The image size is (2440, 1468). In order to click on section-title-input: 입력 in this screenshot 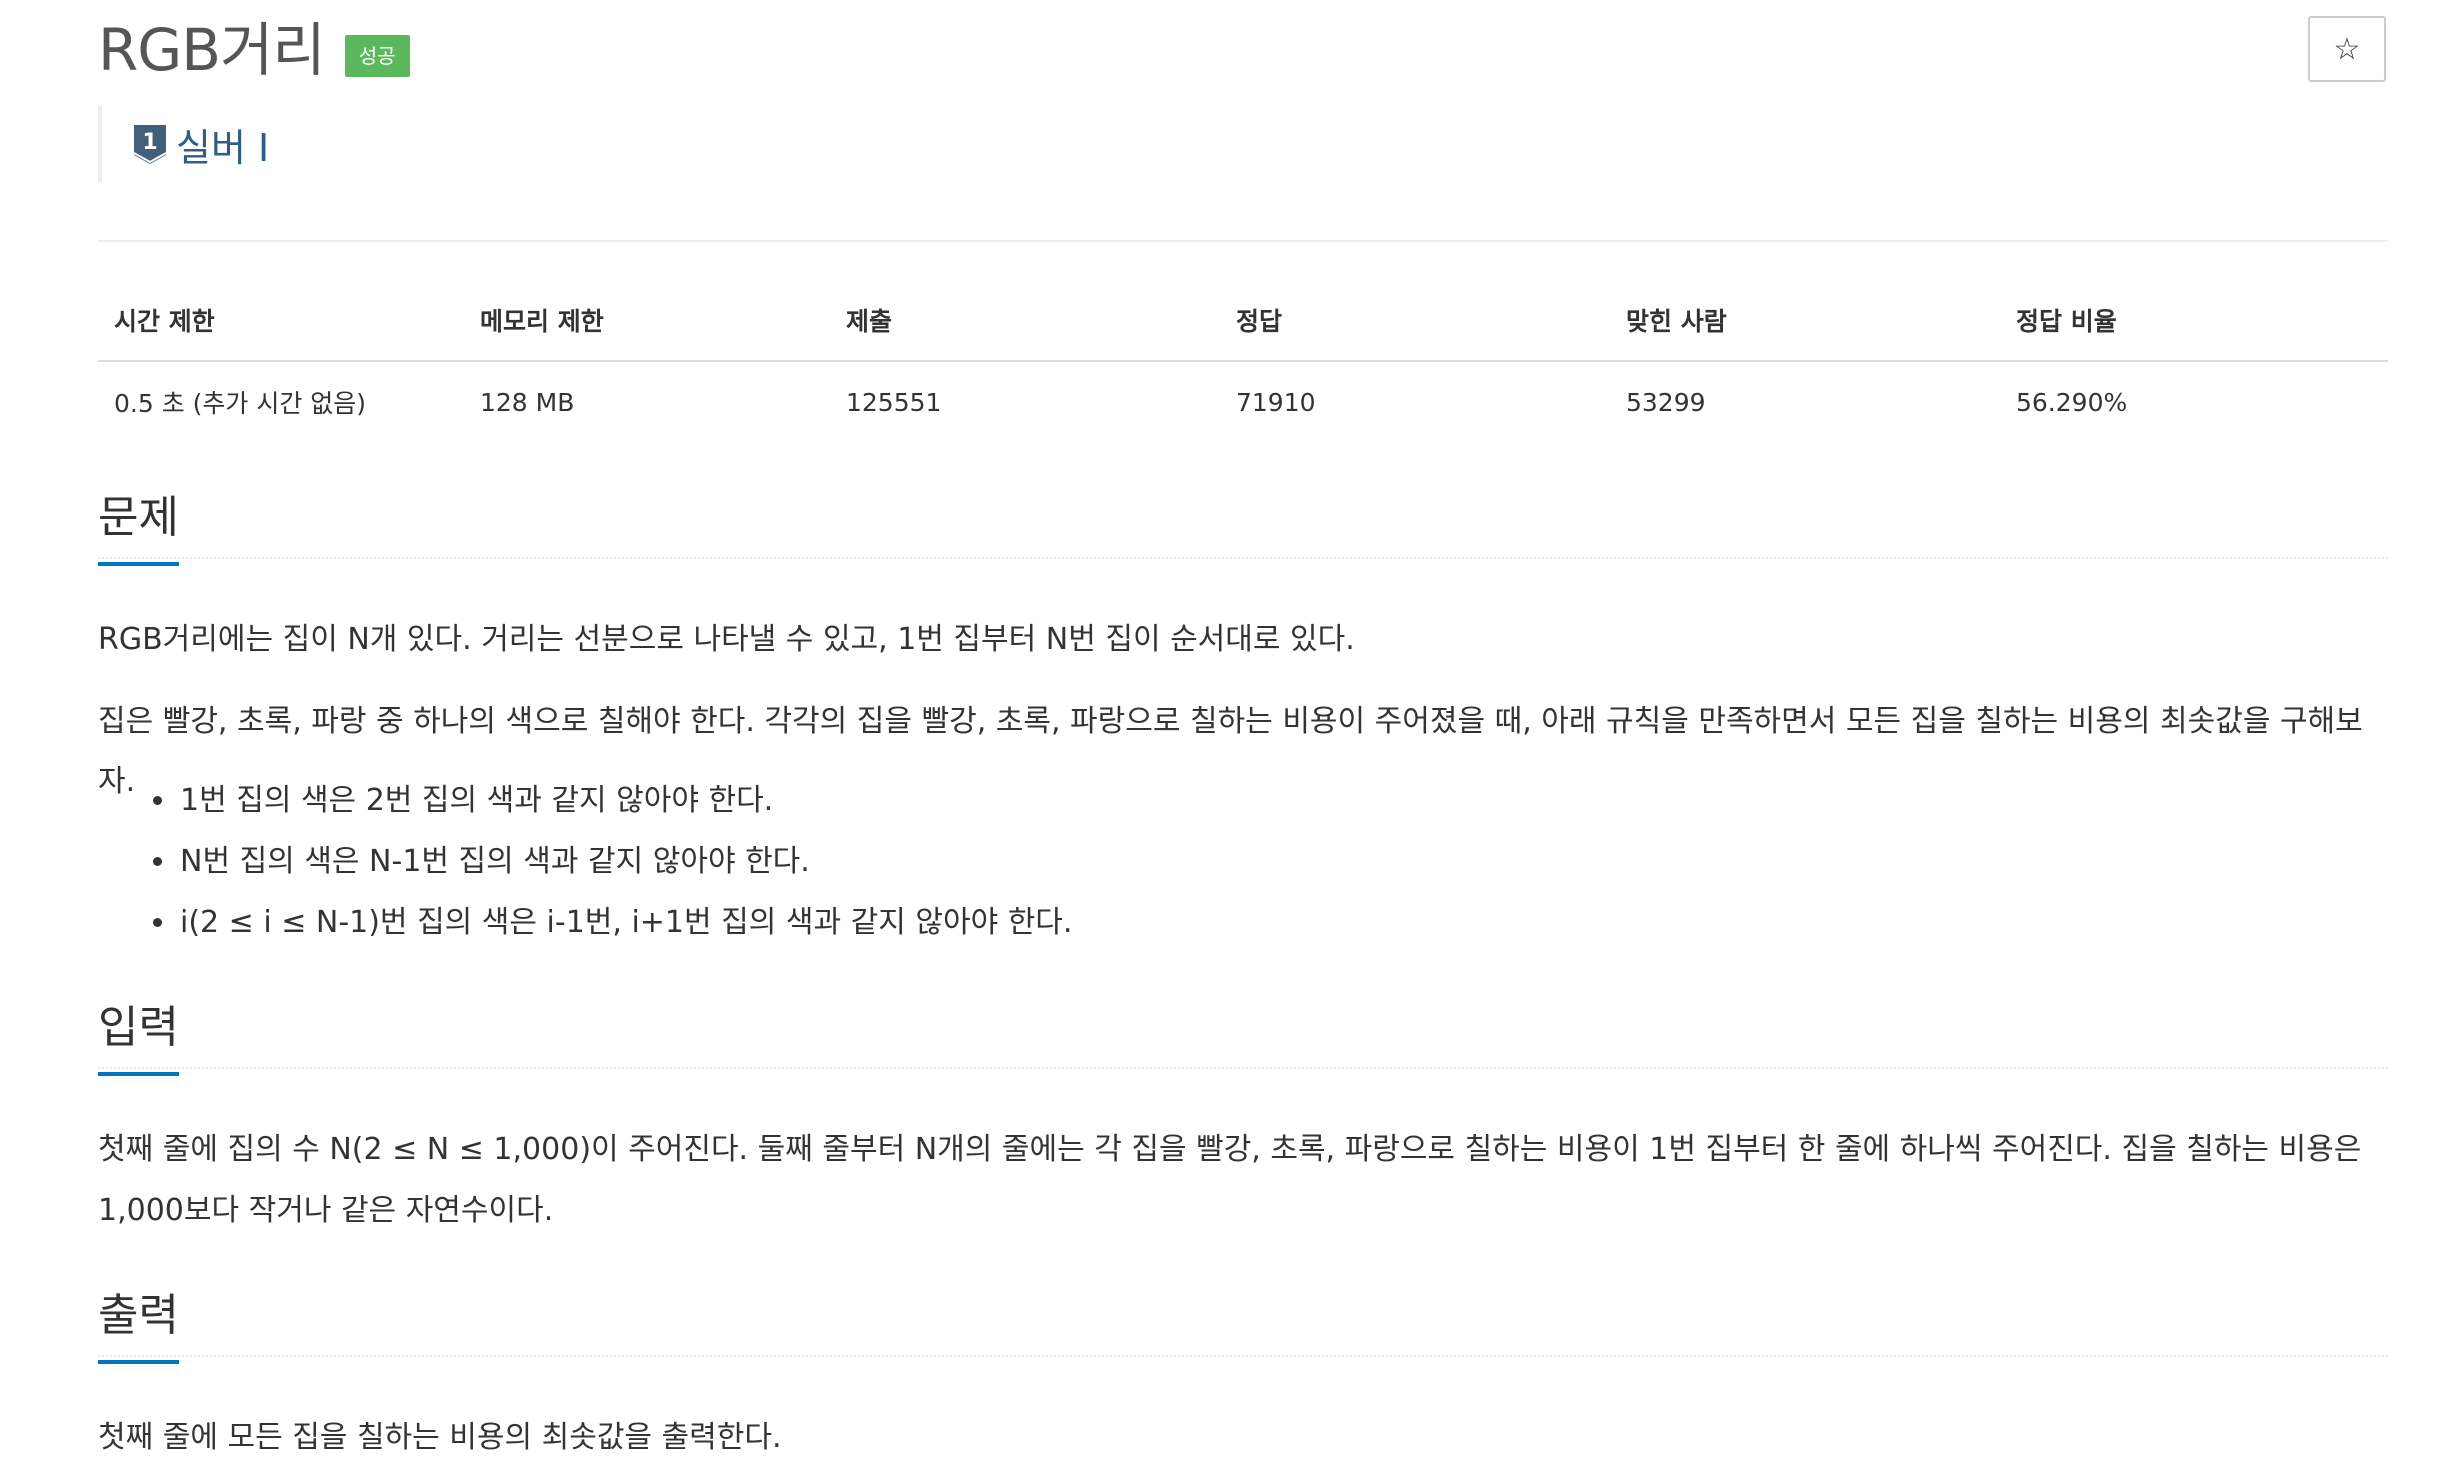, I will do `click(138, 1037)`.